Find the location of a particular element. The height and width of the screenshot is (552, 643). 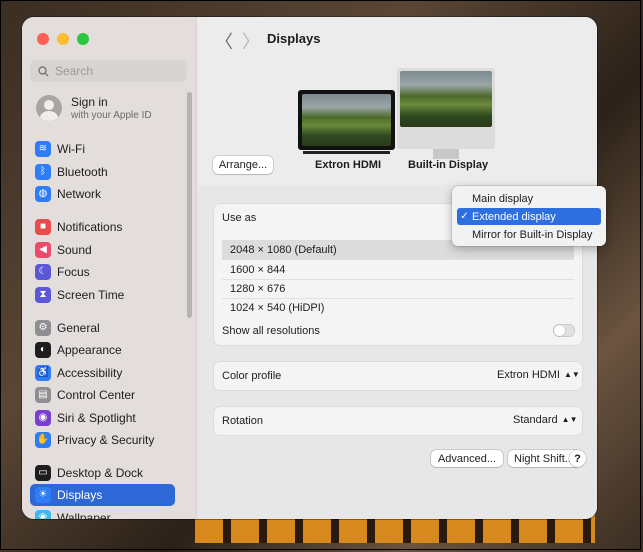

sidebar-item-network: ◍ Network is located at coordinates (102, 194).